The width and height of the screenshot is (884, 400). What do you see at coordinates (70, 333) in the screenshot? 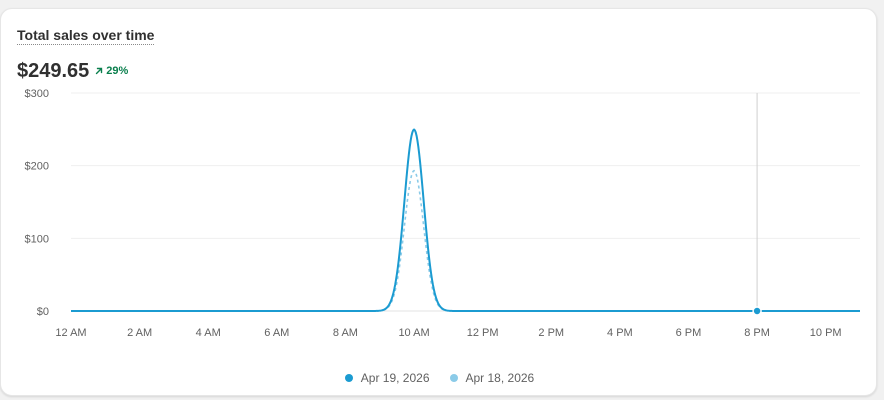
I see `x-tick-label: 12 AM` at bounding box center [70, 333].